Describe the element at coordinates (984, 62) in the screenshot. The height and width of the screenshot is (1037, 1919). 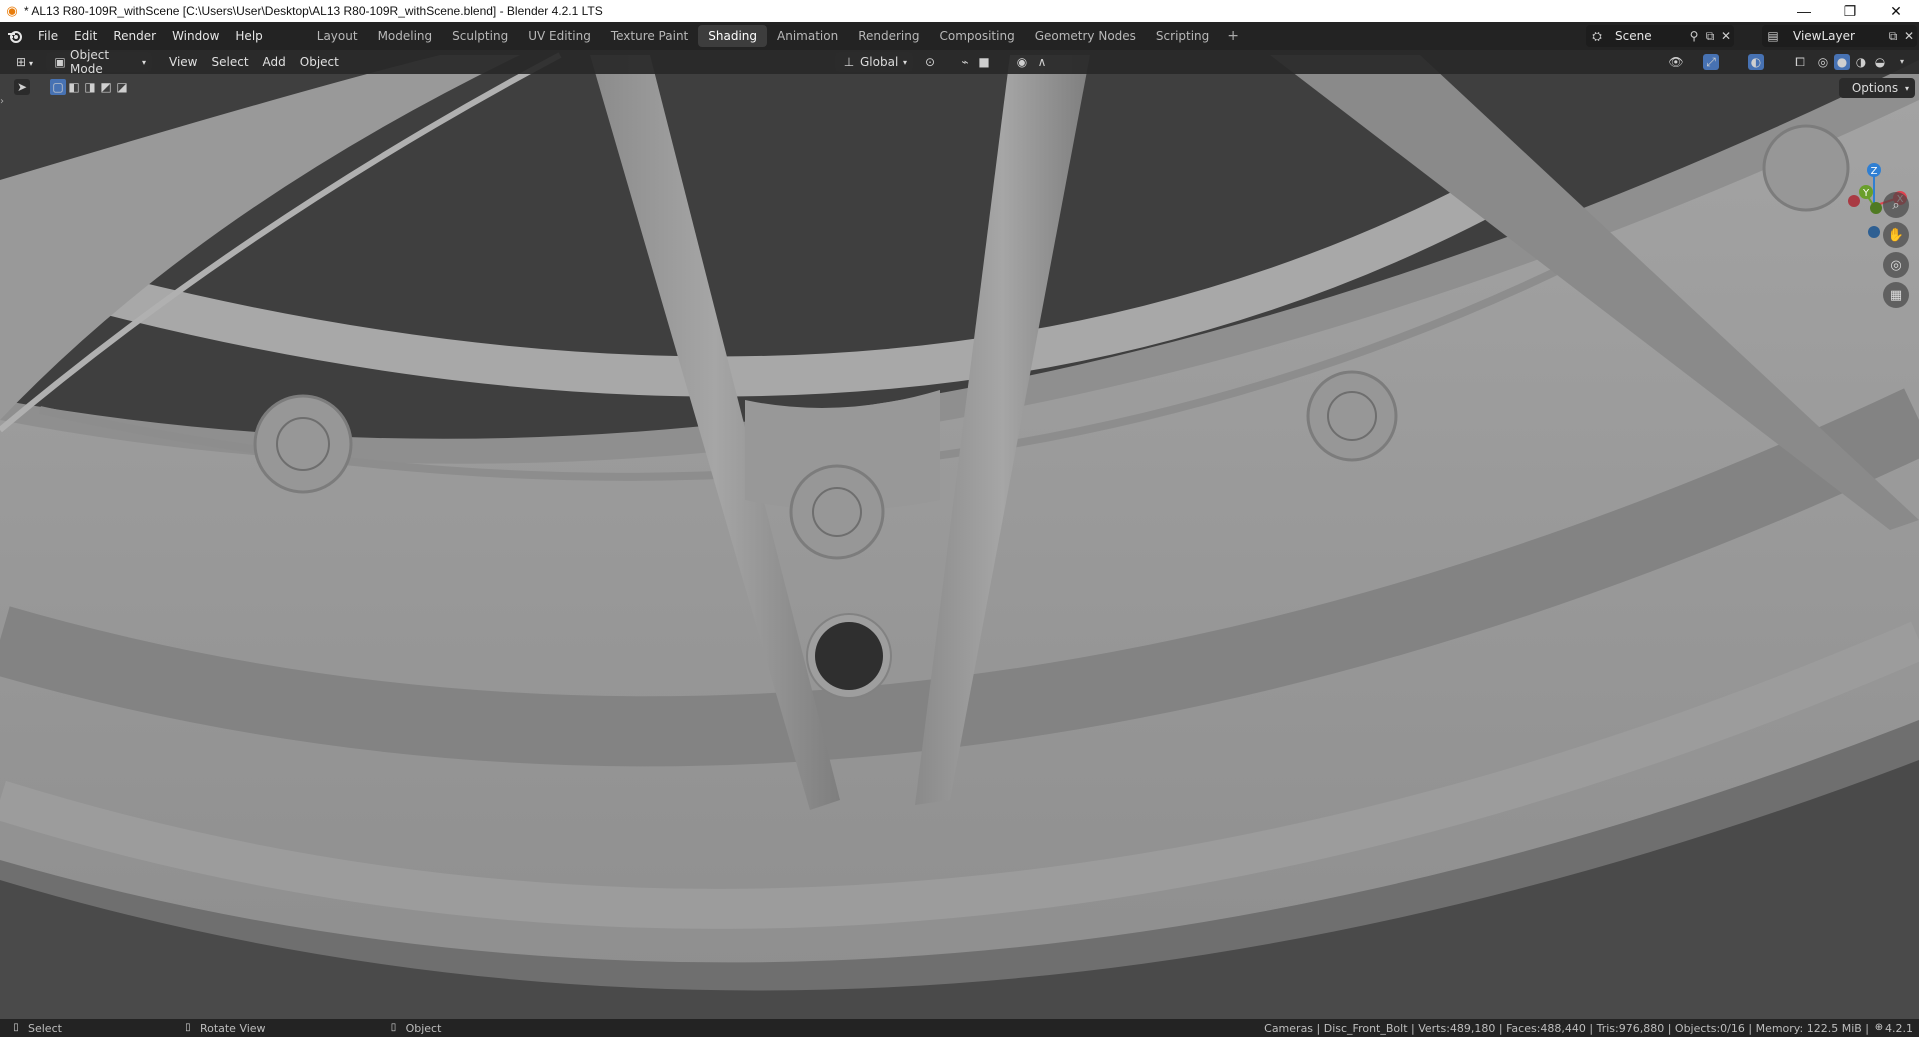
I see `snap-target-icon: ■` at that location.